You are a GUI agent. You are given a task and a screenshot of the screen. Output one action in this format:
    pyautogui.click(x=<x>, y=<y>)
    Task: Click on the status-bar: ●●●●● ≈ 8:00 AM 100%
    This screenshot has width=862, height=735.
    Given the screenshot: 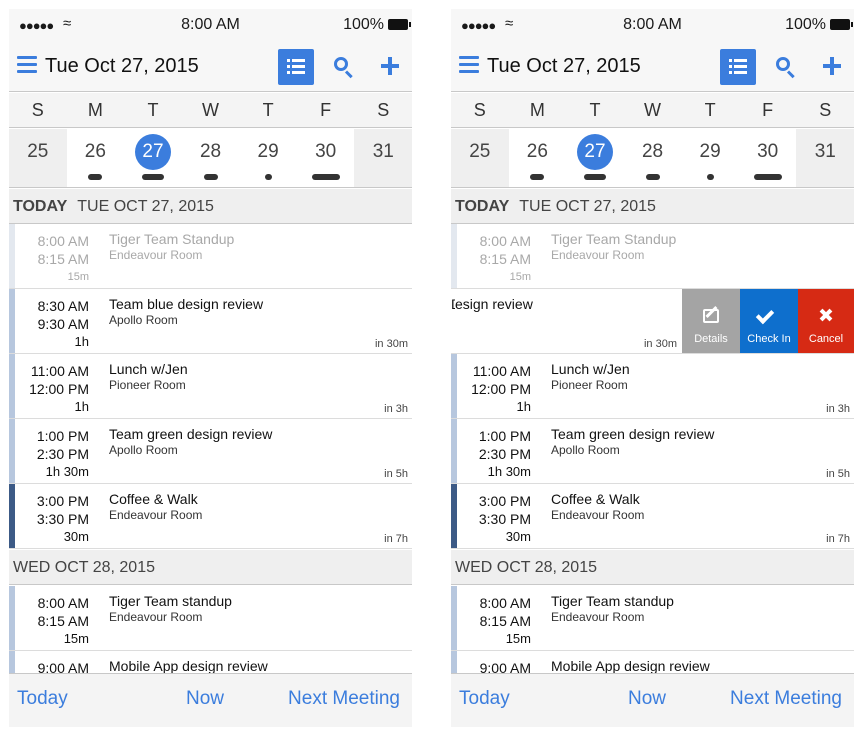 What is the action you would take?
    pyautogui.click(x=652, y=26)
    